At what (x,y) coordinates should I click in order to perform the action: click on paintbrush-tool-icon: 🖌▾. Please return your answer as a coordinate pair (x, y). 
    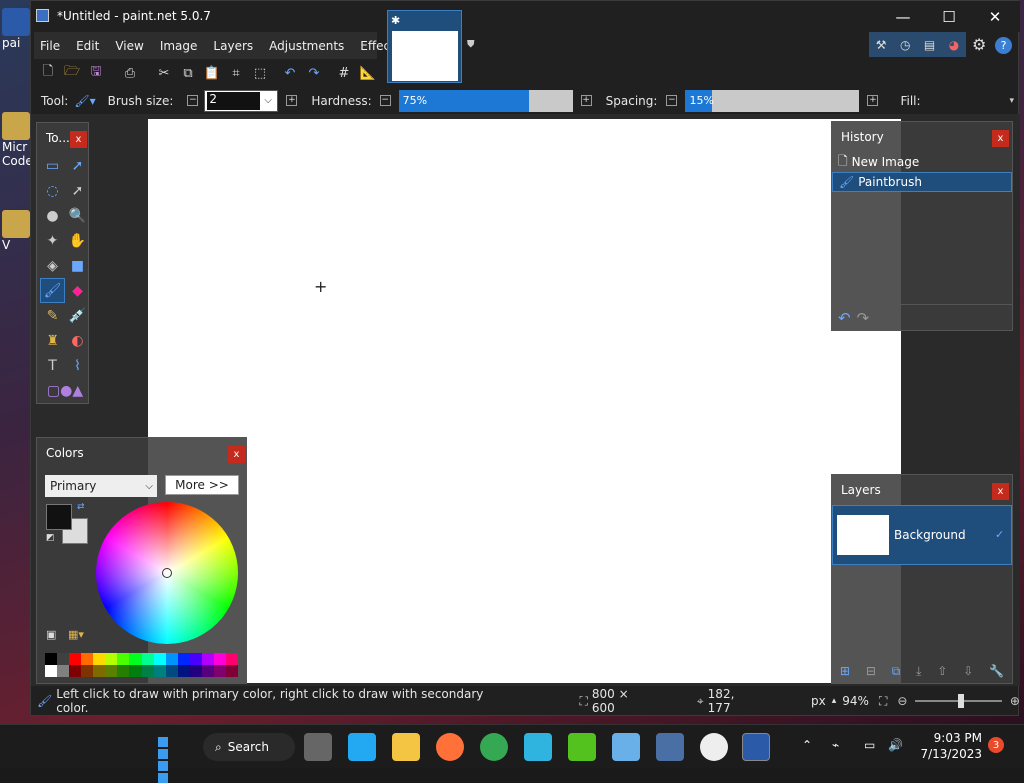
    Looking at the image, I should click on (84, 101).